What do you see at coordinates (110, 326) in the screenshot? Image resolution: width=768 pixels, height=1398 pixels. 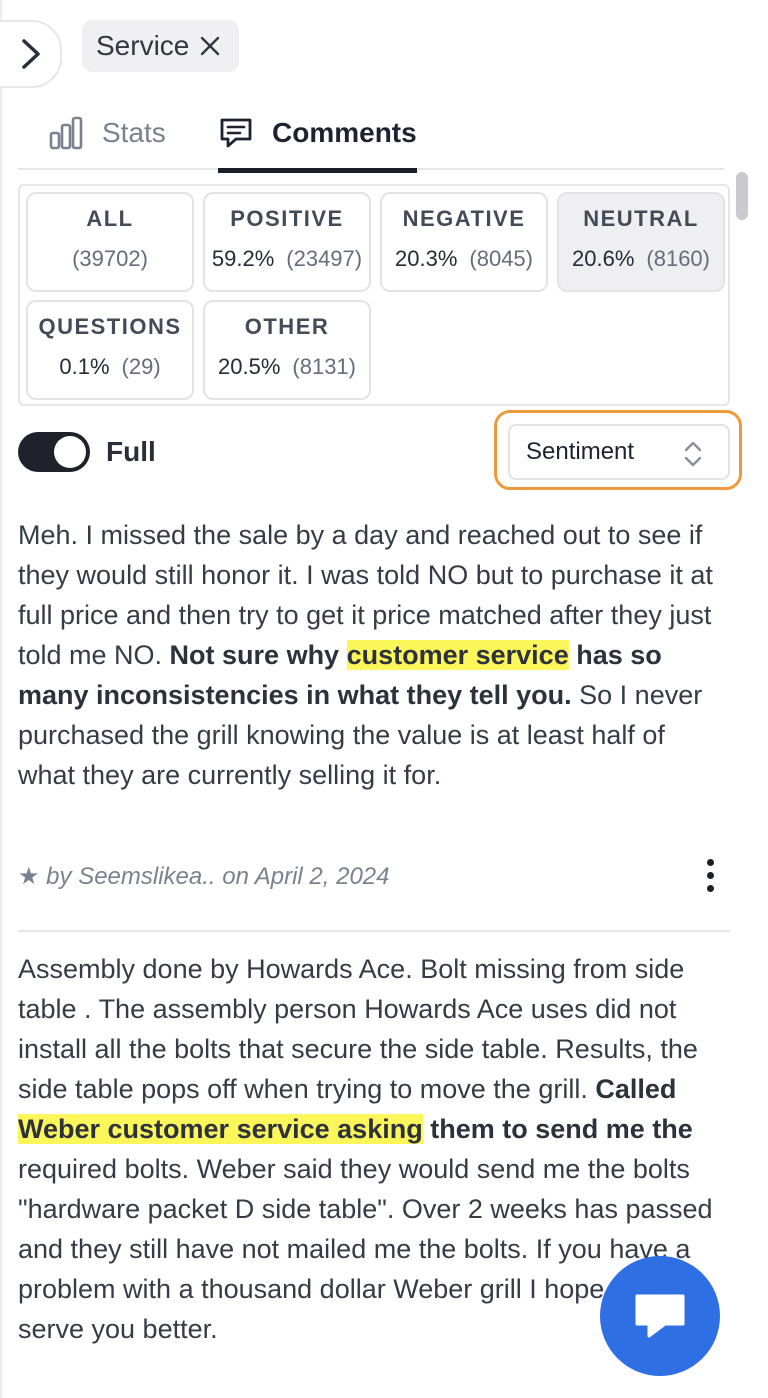 I see `filter-name: QUESTIONS` at bounding box center [110, 326].